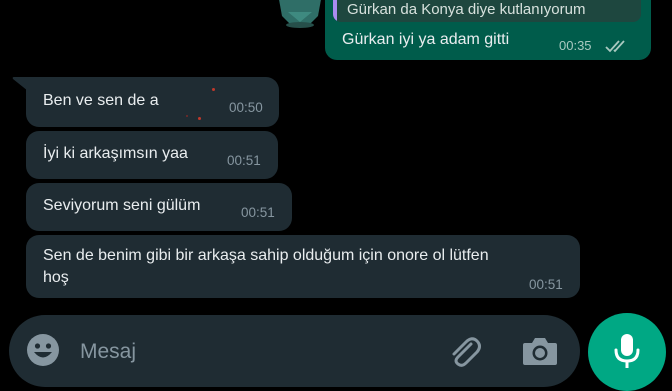  Describe the element at coordinates (426, 39) in the screenshot. I see `message-text: Gürkan iyi ya adam gitti` at that location.